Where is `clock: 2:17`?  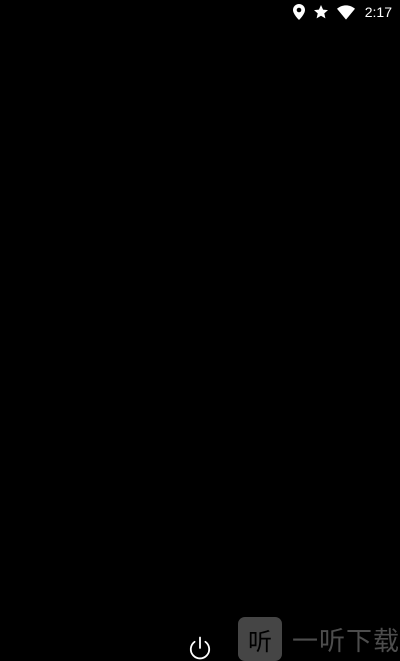 clock: 2:17 is located at coordinates (378, 12).